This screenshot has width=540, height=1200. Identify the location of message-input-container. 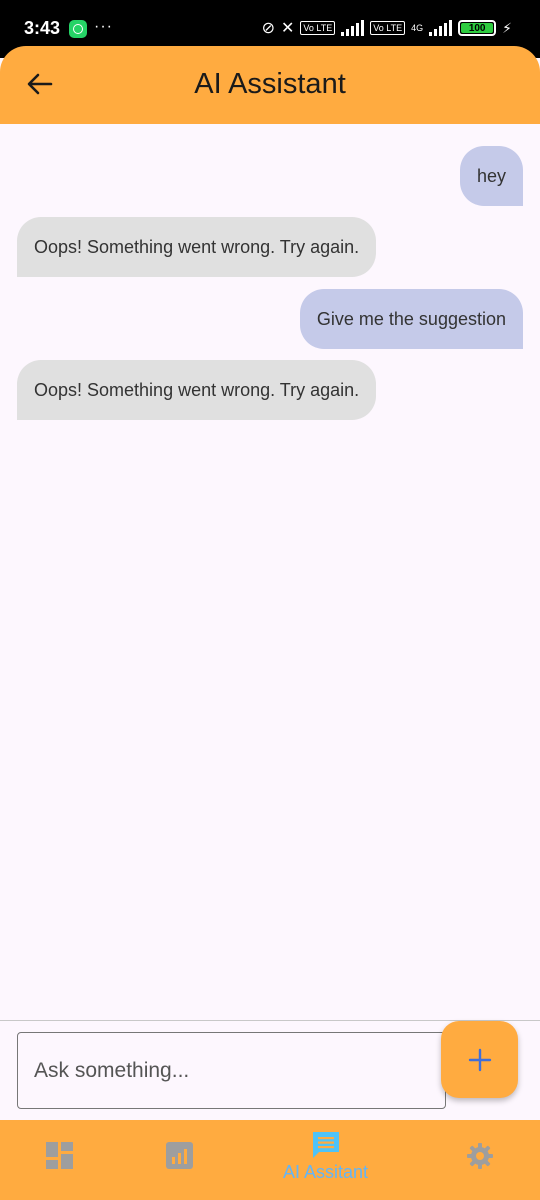
(231, 1070).